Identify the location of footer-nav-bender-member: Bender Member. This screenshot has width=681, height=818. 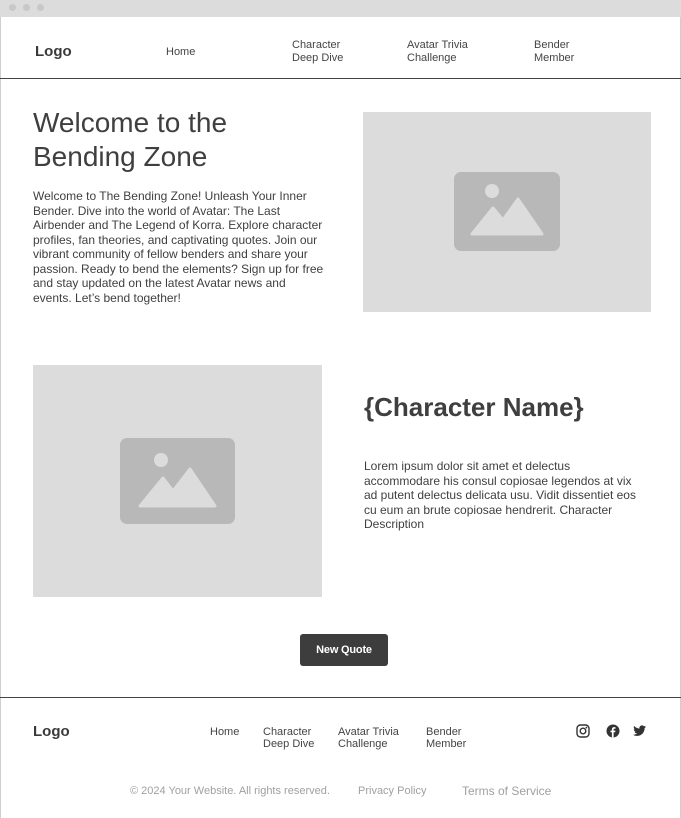
(446, 738).